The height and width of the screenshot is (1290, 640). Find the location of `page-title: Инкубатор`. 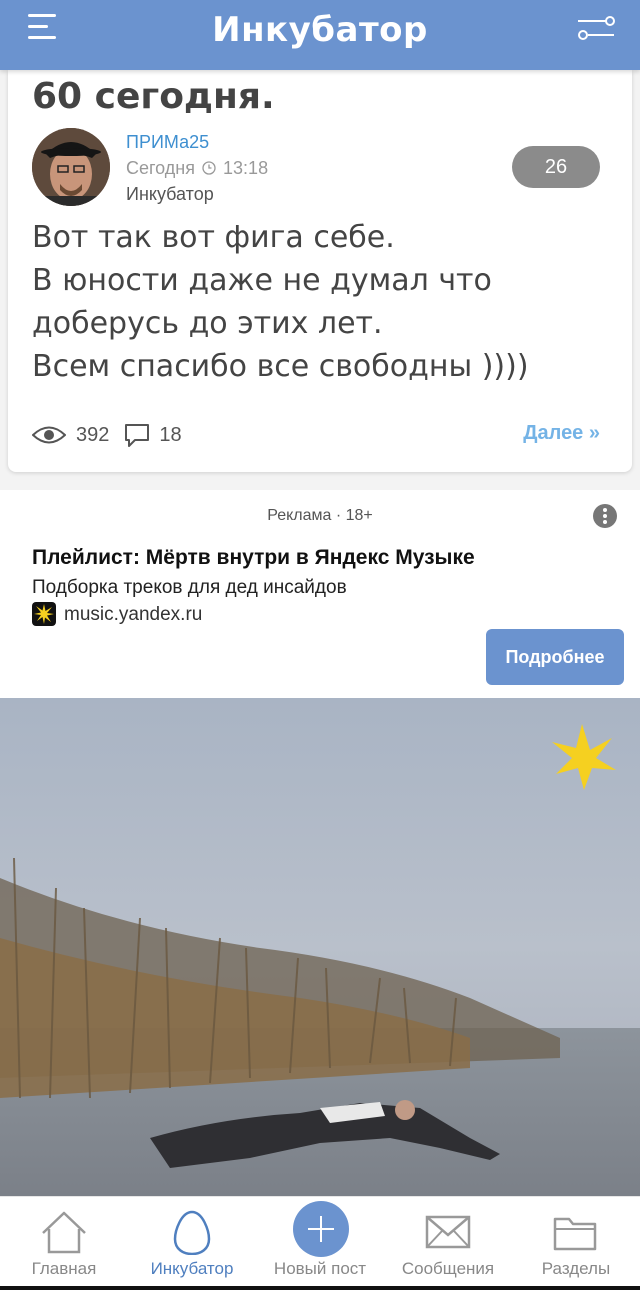

page-title: Инкубатор is located at coordinates (320, 30).